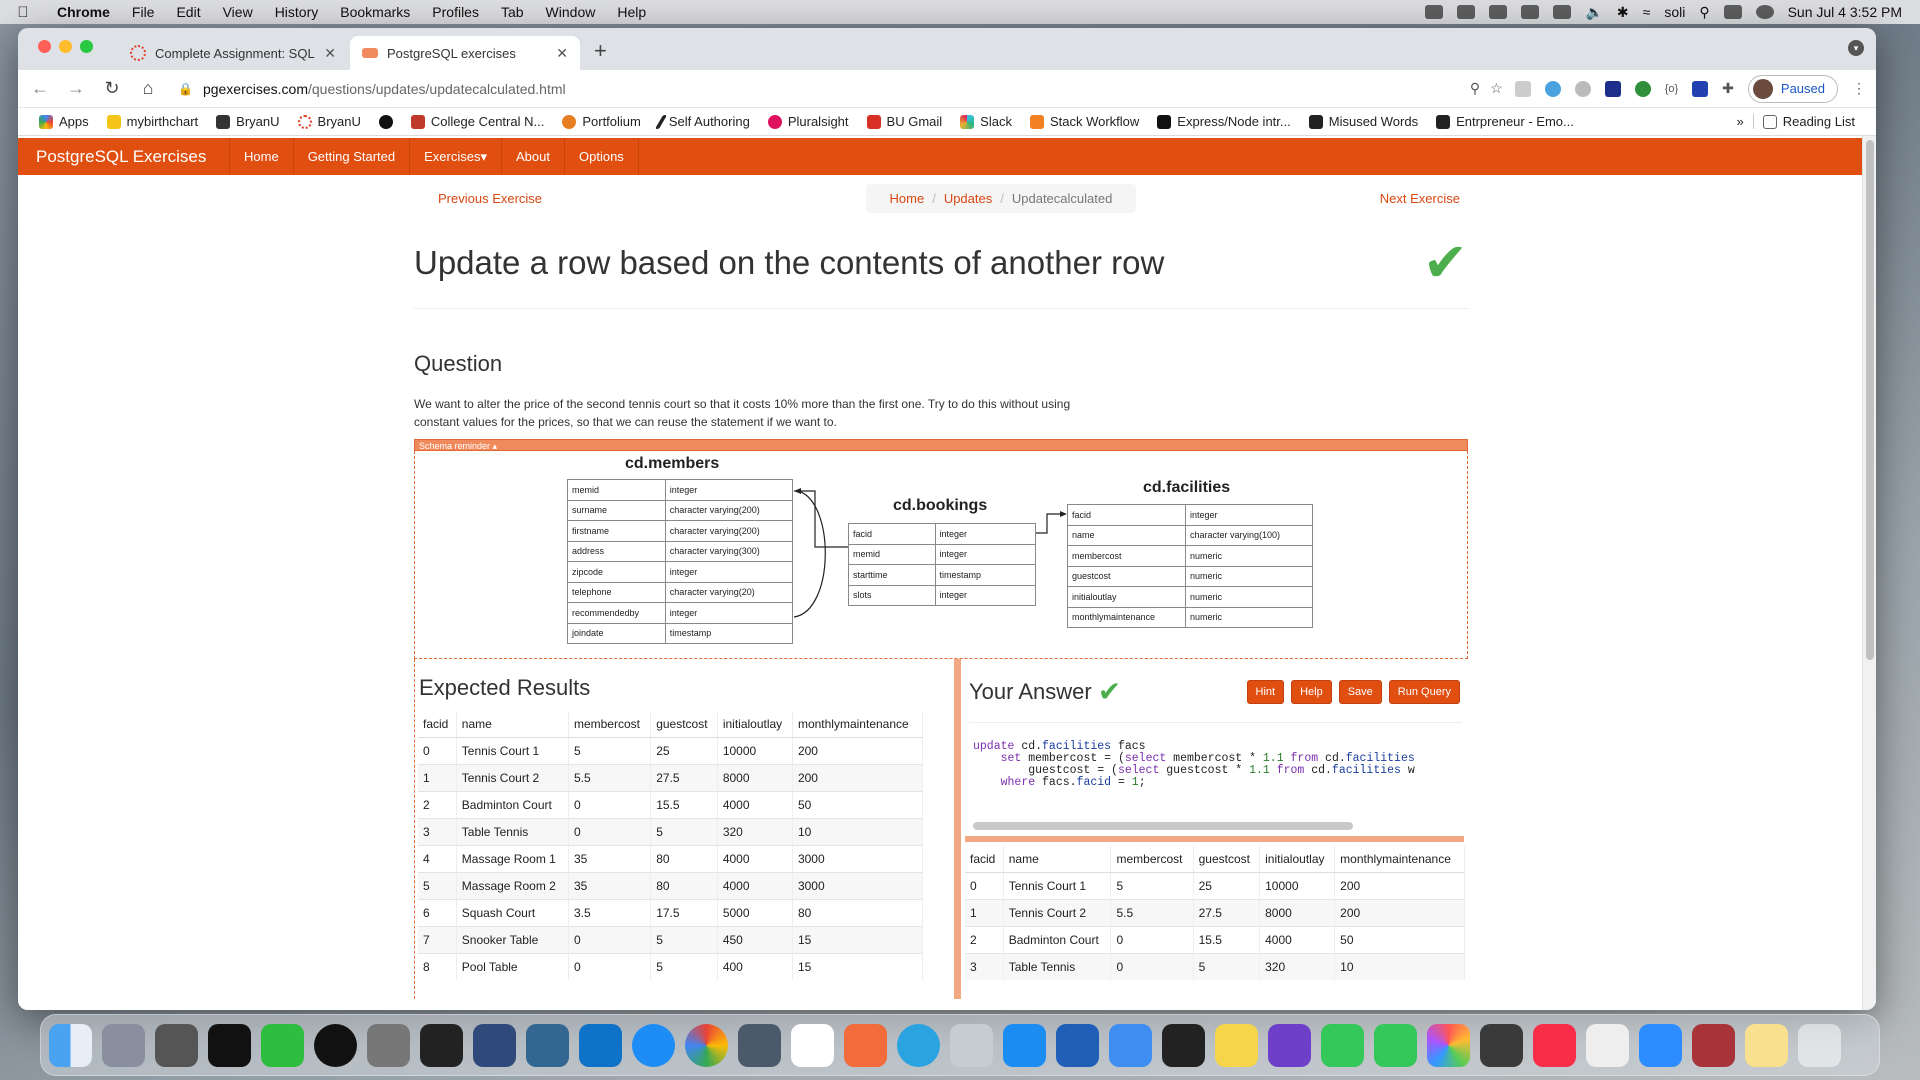 Image resolution: width=1920 pixels, height=1080 pixels. What do you see at coordinates (602, 156) in the screenshot?
I see `nav-options: Options` at bounding box center [602, 156].